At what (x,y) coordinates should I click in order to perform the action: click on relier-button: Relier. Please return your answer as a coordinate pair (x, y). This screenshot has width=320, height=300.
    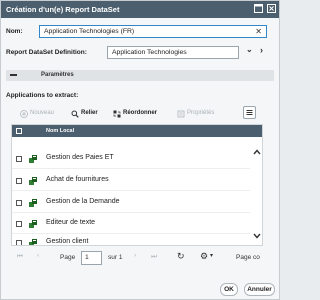
    Looking at the image, I should click on (84, 113).